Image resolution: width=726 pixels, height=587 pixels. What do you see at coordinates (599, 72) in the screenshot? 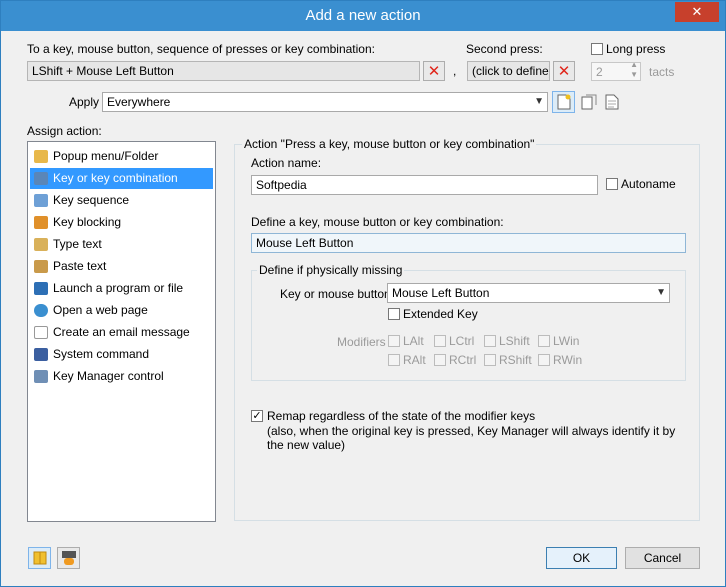
I see `tacts-value: 2` at bounding box center [599, 72].